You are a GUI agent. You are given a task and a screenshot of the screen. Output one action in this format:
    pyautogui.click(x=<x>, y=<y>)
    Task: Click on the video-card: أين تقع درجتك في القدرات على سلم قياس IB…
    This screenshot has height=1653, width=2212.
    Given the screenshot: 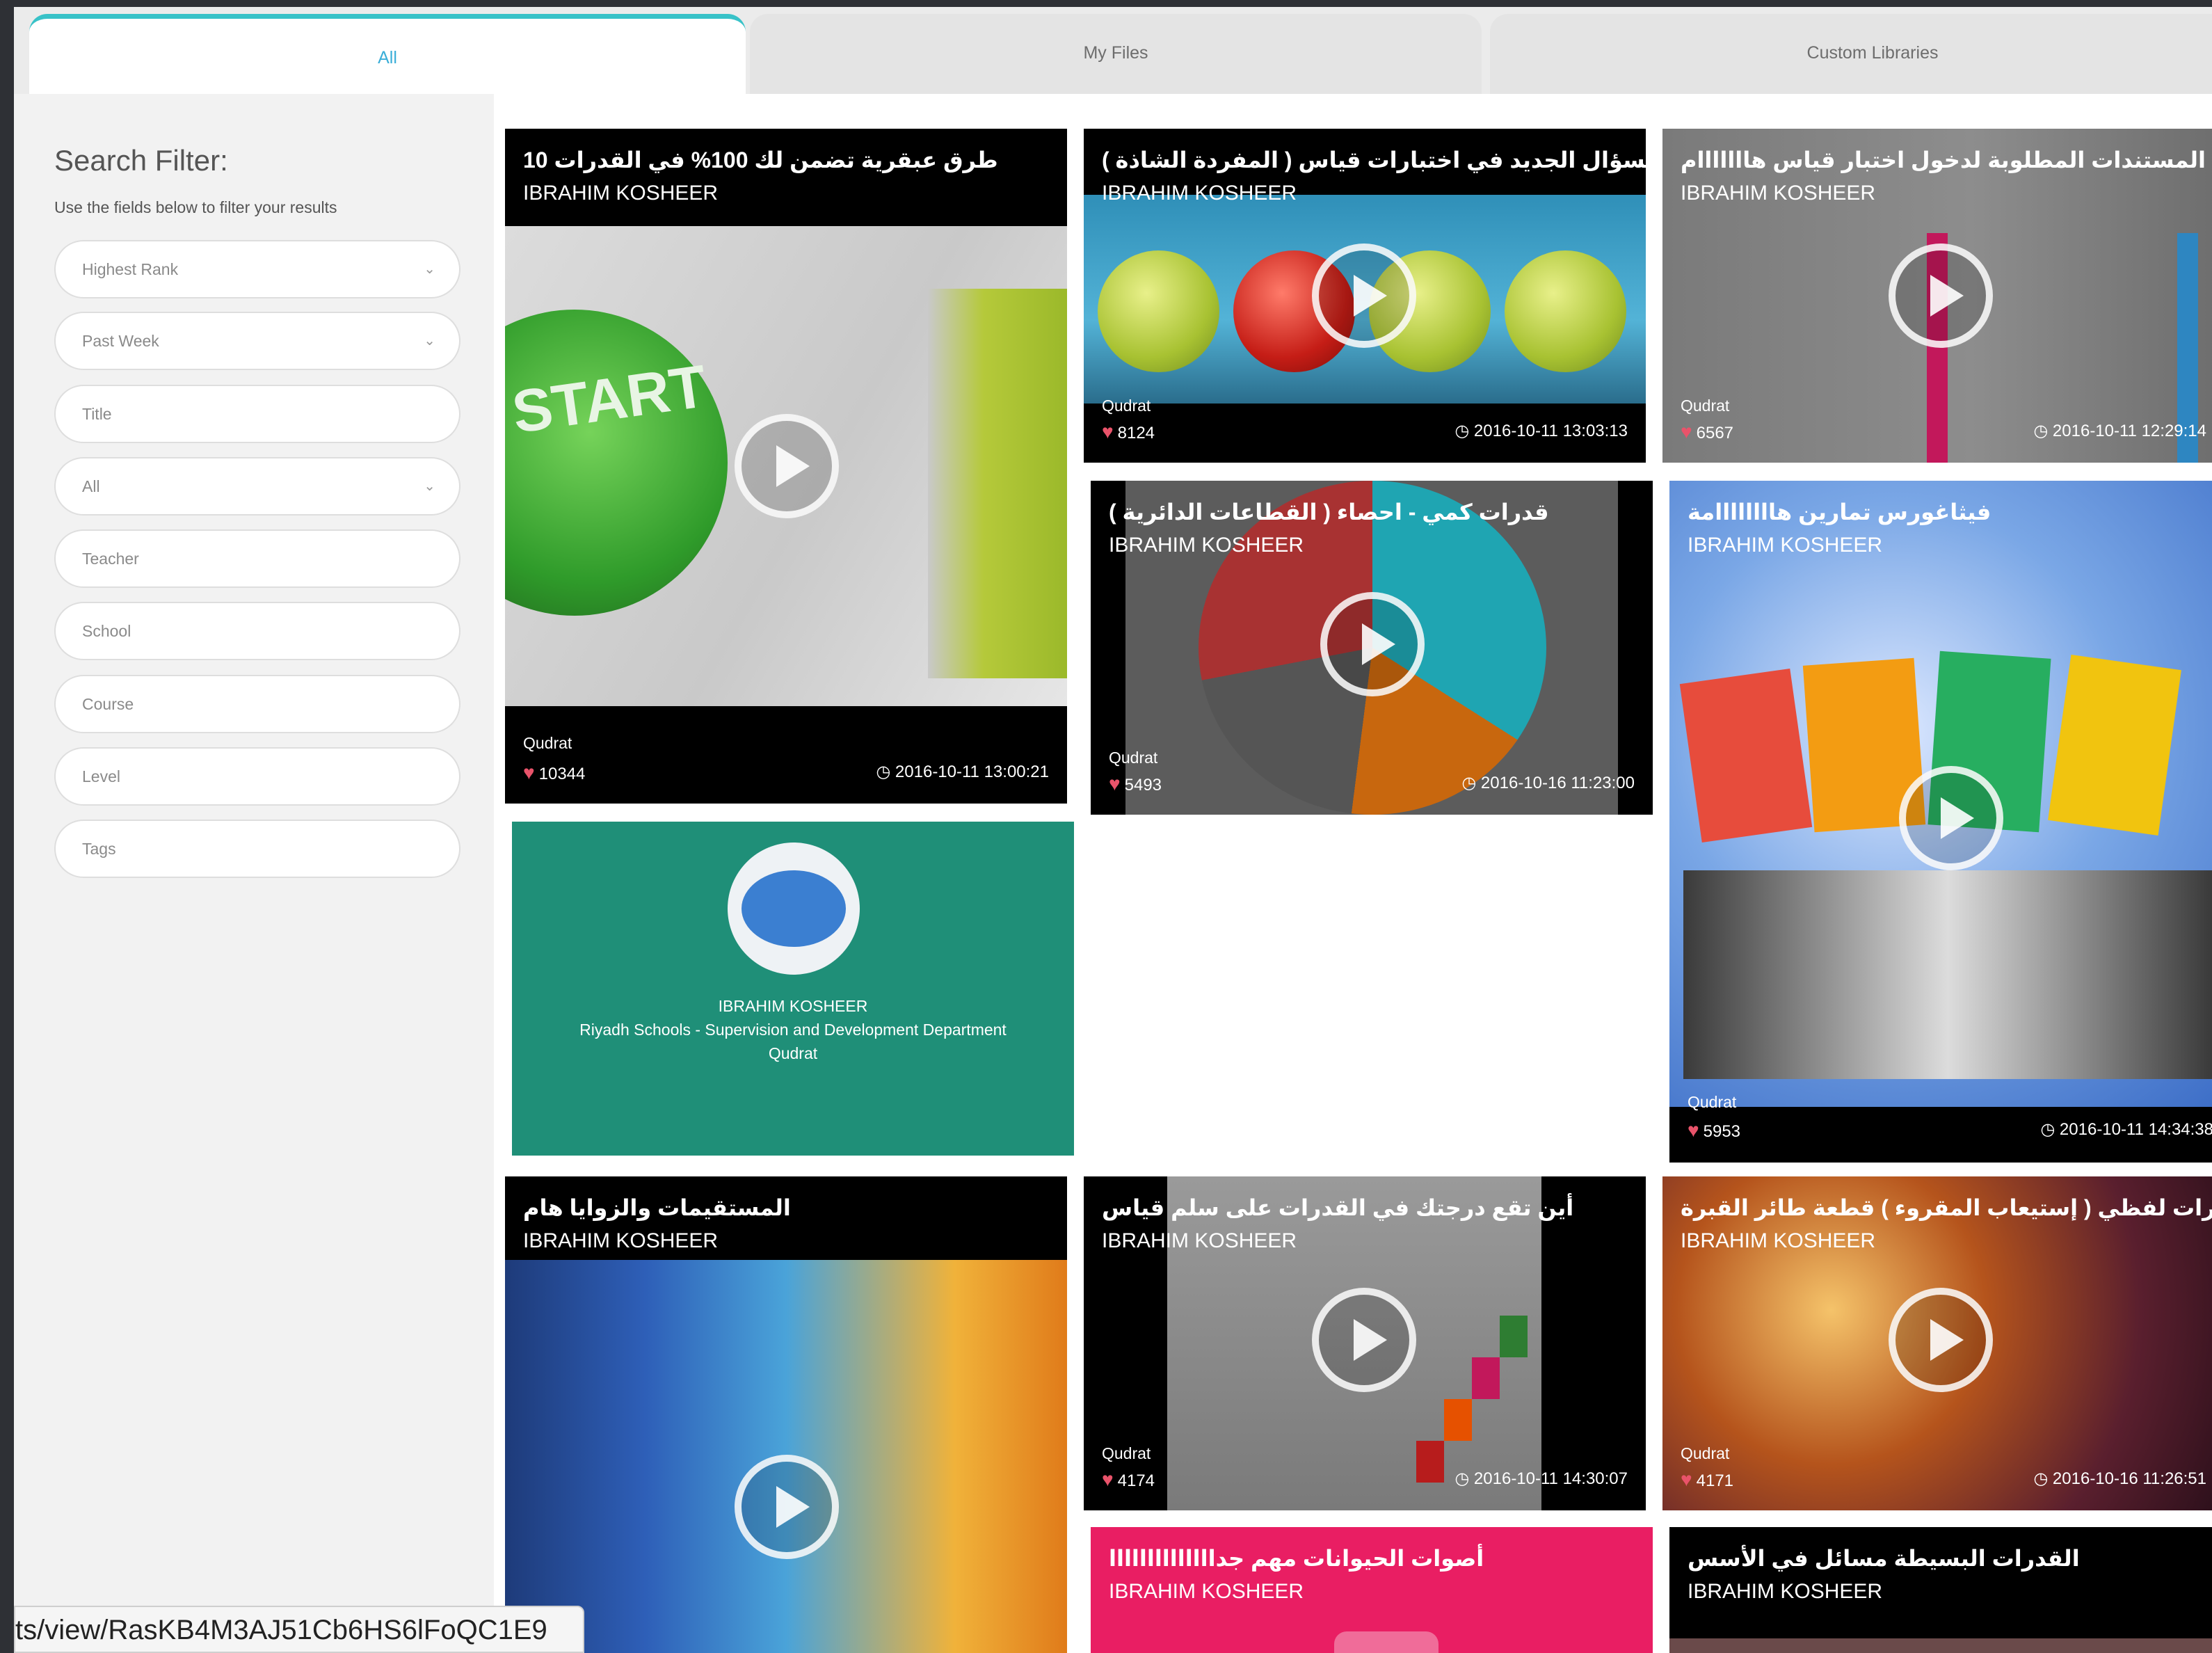 What is the action you would take?
    pyautogui.click(x=1365, y=1343)
    